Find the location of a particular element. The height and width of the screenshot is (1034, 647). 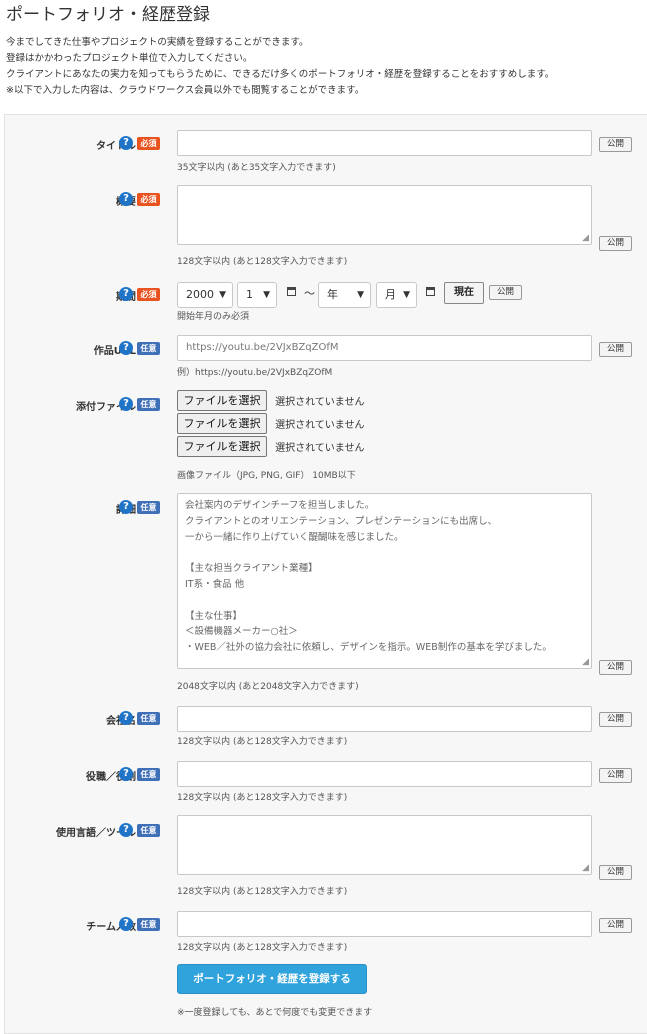

intro-line: ※以下で入力した内容は、クラウドワークス会員以外でも閲覧することができます。 is located at coordinates (185, 90).